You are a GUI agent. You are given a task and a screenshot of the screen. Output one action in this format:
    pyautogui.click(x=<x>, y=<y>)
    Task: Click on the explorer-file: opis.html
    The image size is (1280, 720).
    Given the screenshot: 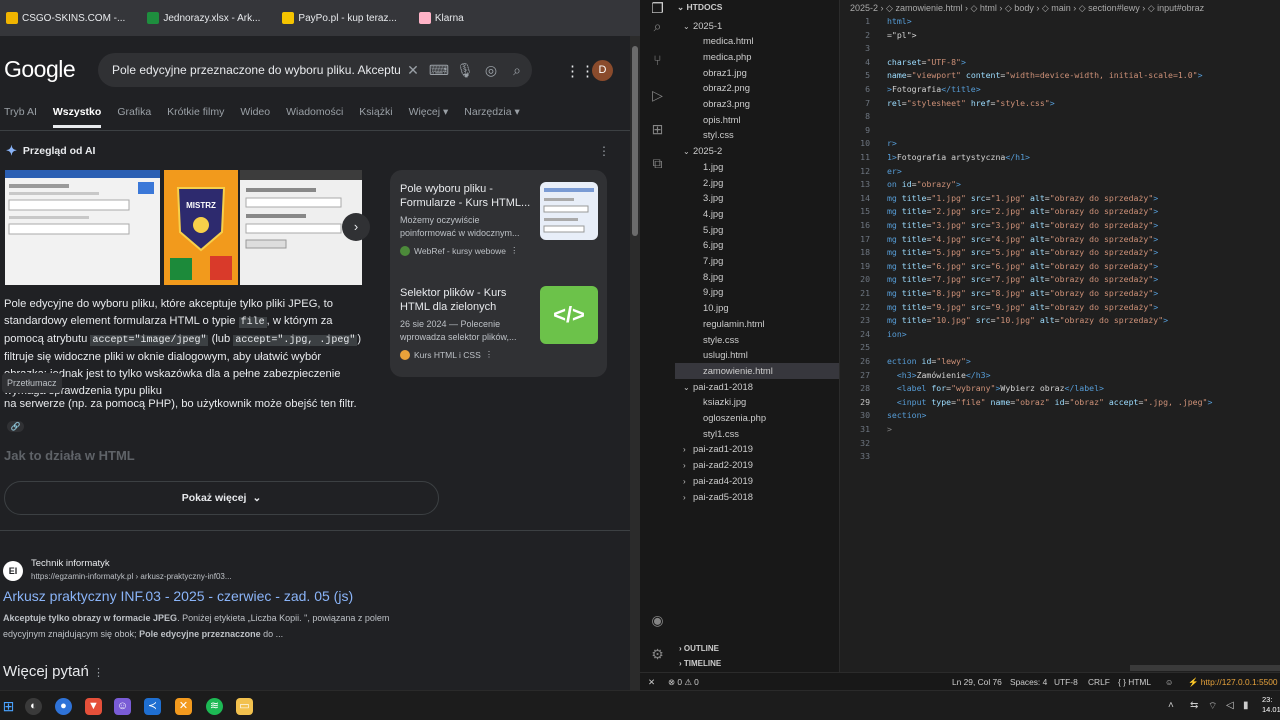 What is the action you would take?
    pyautogui.click(x=757, y=120)
    